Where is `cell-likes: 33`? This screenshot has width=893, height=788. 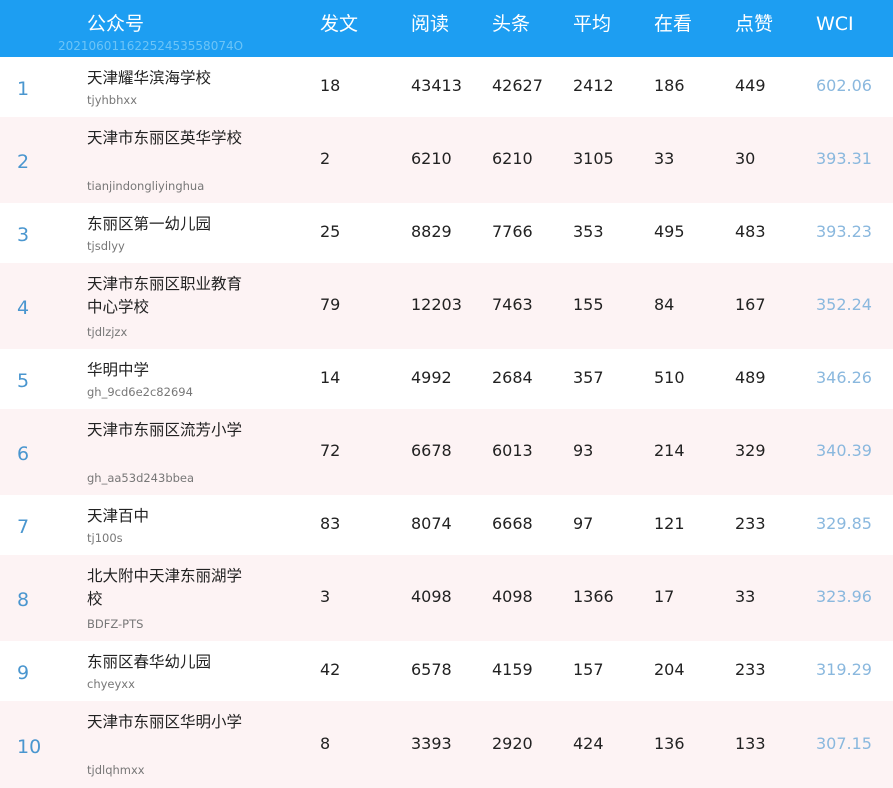 cell-likes: 33 is located at coordinates (745, 596).